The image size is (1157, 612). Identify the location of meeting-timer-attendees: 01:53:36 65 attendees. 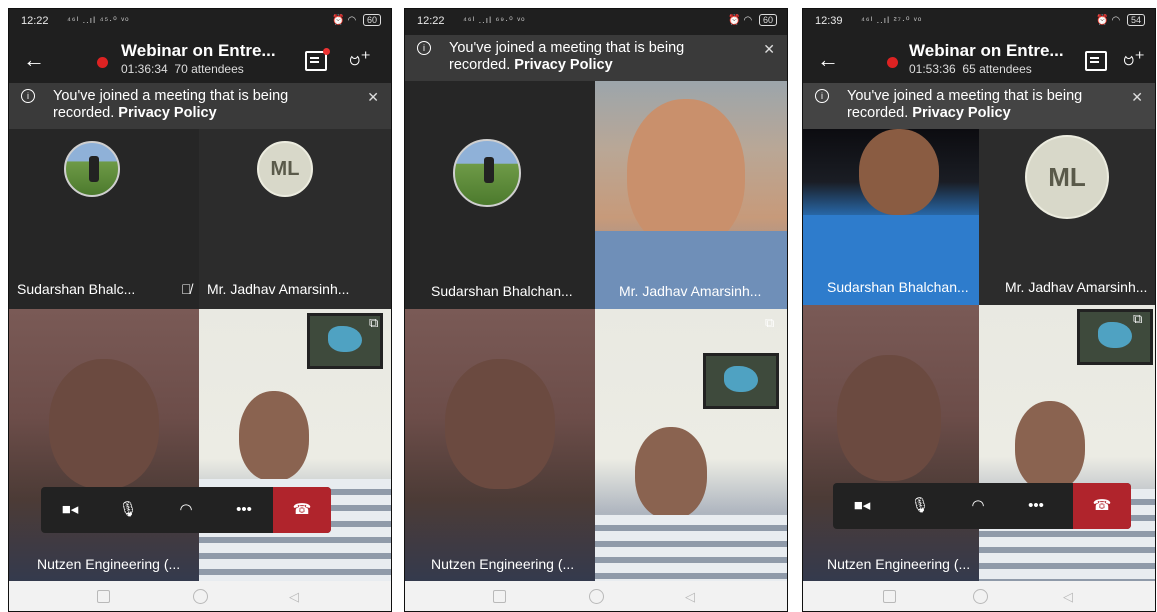
(970, 69).